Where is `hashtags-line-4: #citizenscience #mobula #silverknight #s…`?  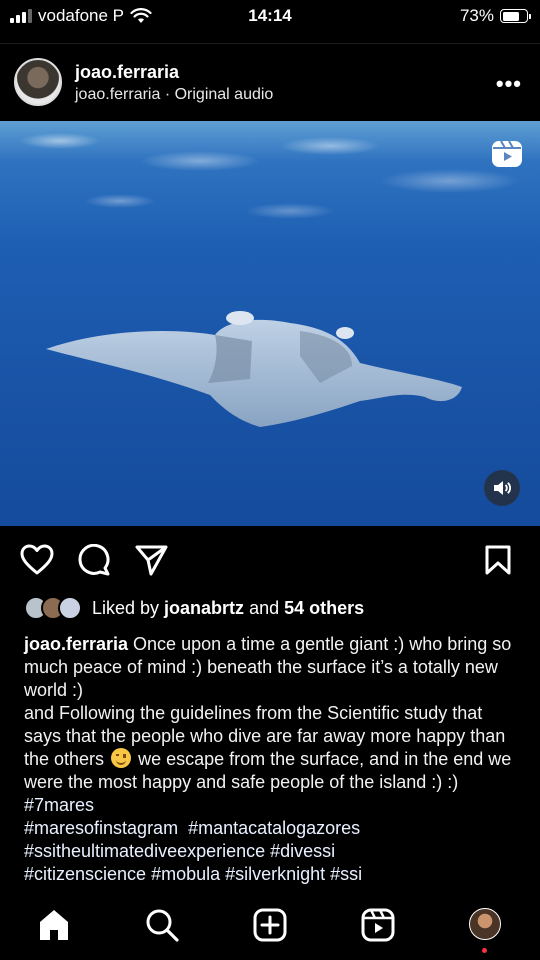
hashtags-line-4: #citizenscience #mobula #silverknight #s… is located at coordinates (193, 874).